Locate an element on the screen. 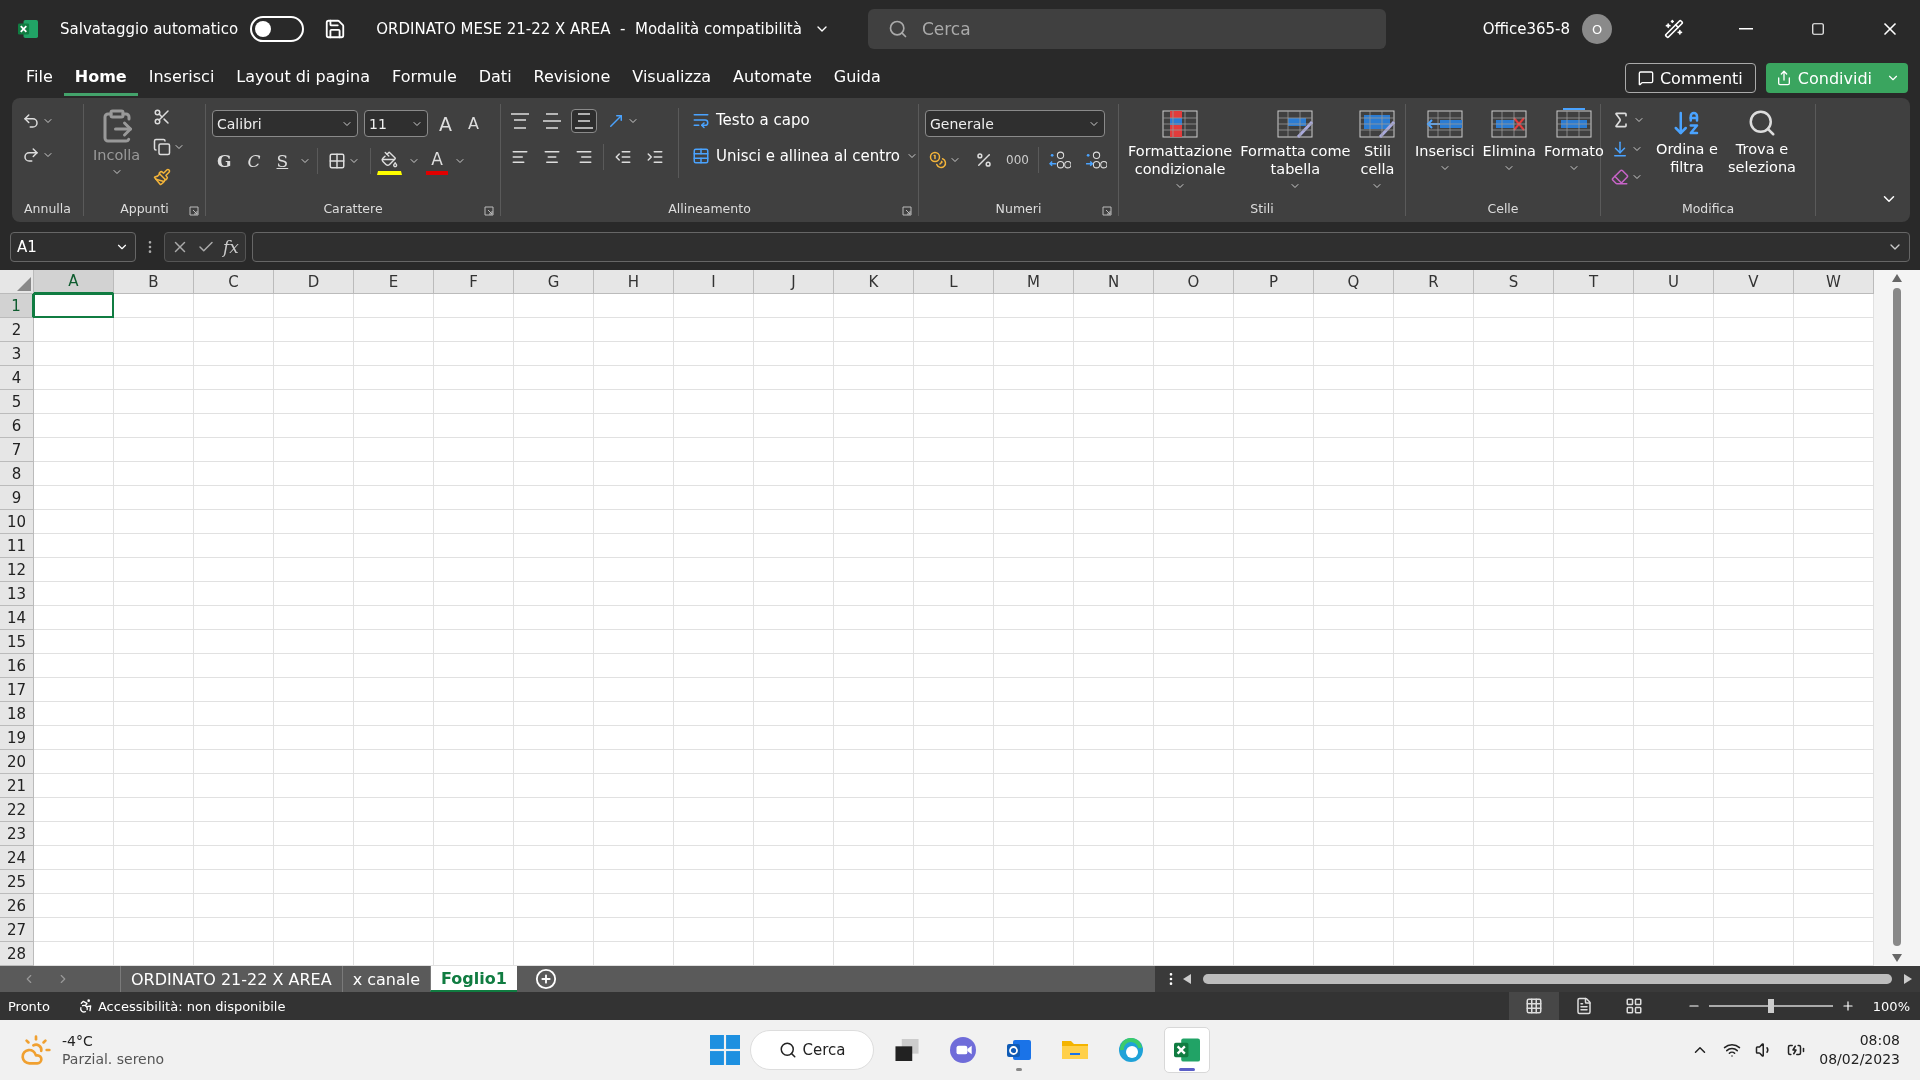 Image resolution: width=1920 pixels, height=1080 pixels. insert-function-glyph: fx is located at coordinates (231, 247).